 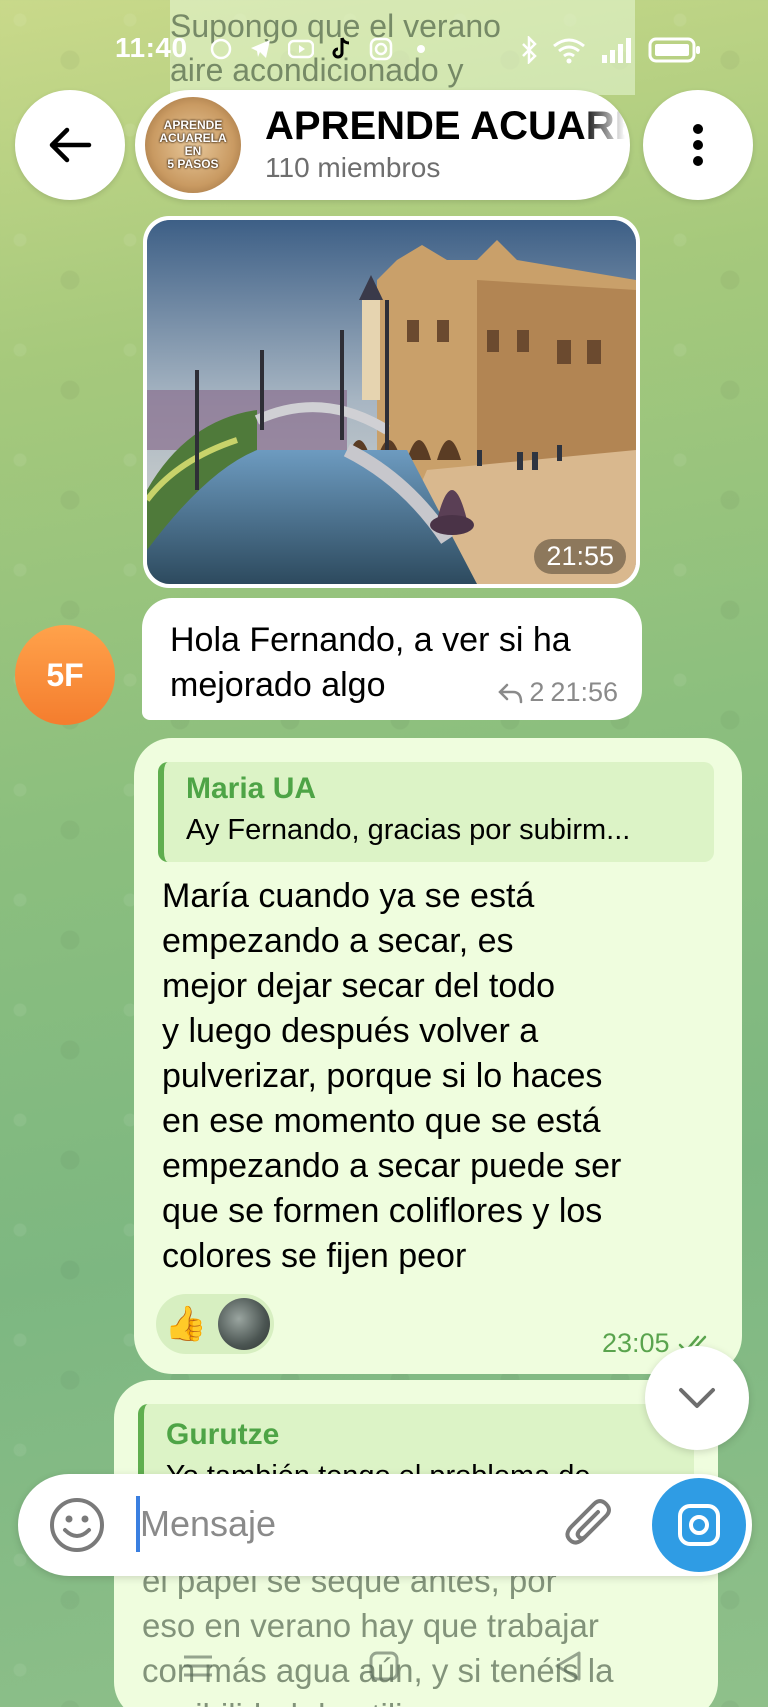 I want to click on message-text-line: empezando a secar puede ser, so click(x=392, y=1166).